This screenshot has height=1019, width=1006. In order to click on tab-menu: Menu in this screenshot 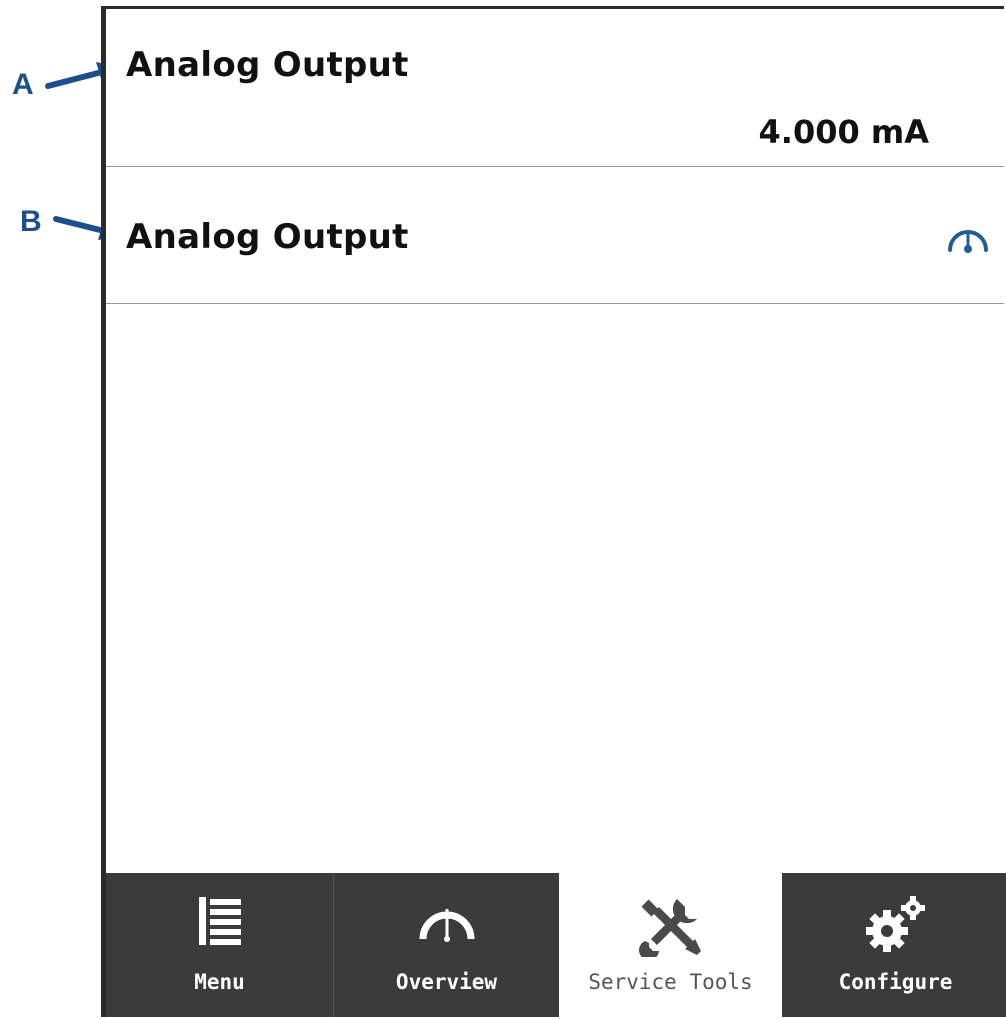, I will do `click(220, 945)`.